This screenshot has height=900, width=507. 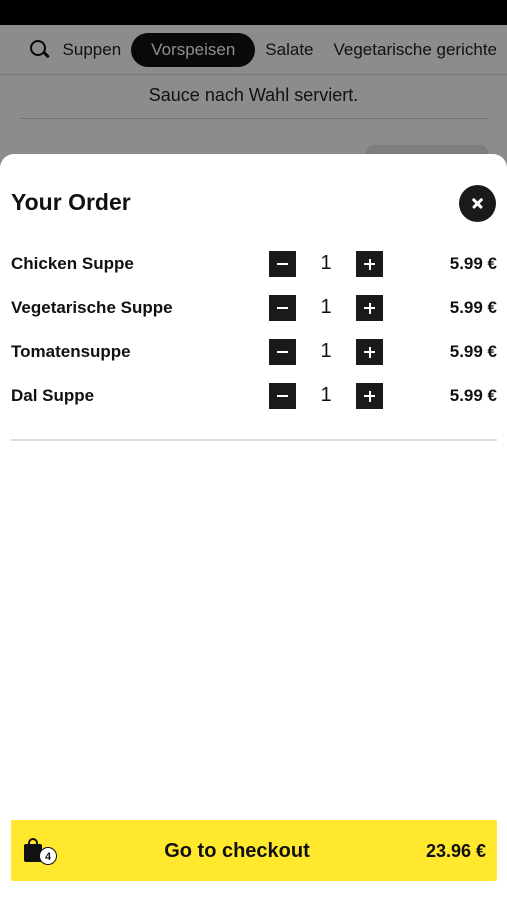 What do you see at coordinates (53, 395) in the screenshot?
I see `item-name: Dal Suppe` at bounding box center [53, 395].